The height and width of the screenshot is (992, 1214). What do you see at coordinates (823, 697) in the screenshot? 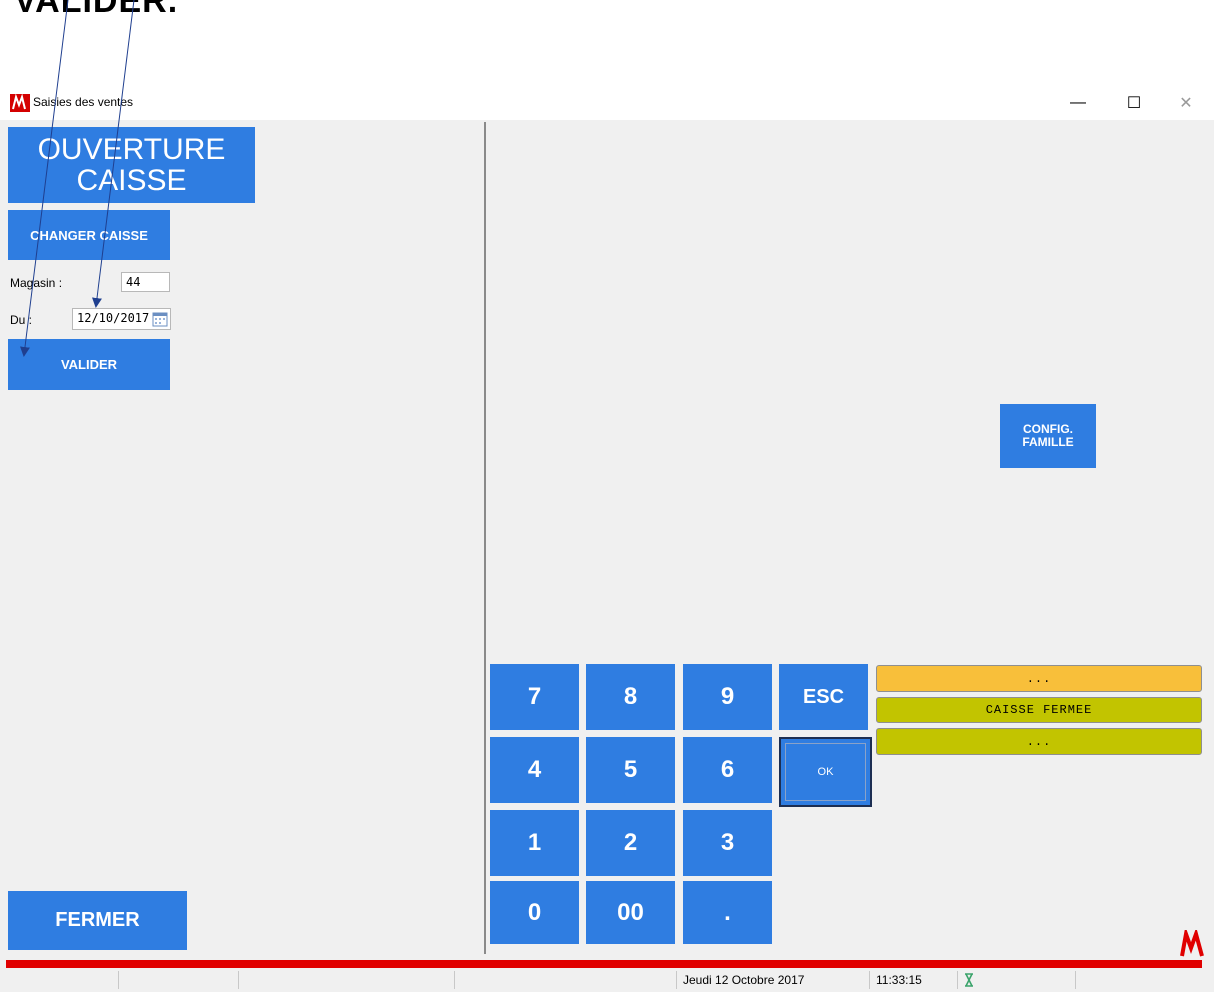
I see `key-esc: ESC` at bounding box center [823, 697].